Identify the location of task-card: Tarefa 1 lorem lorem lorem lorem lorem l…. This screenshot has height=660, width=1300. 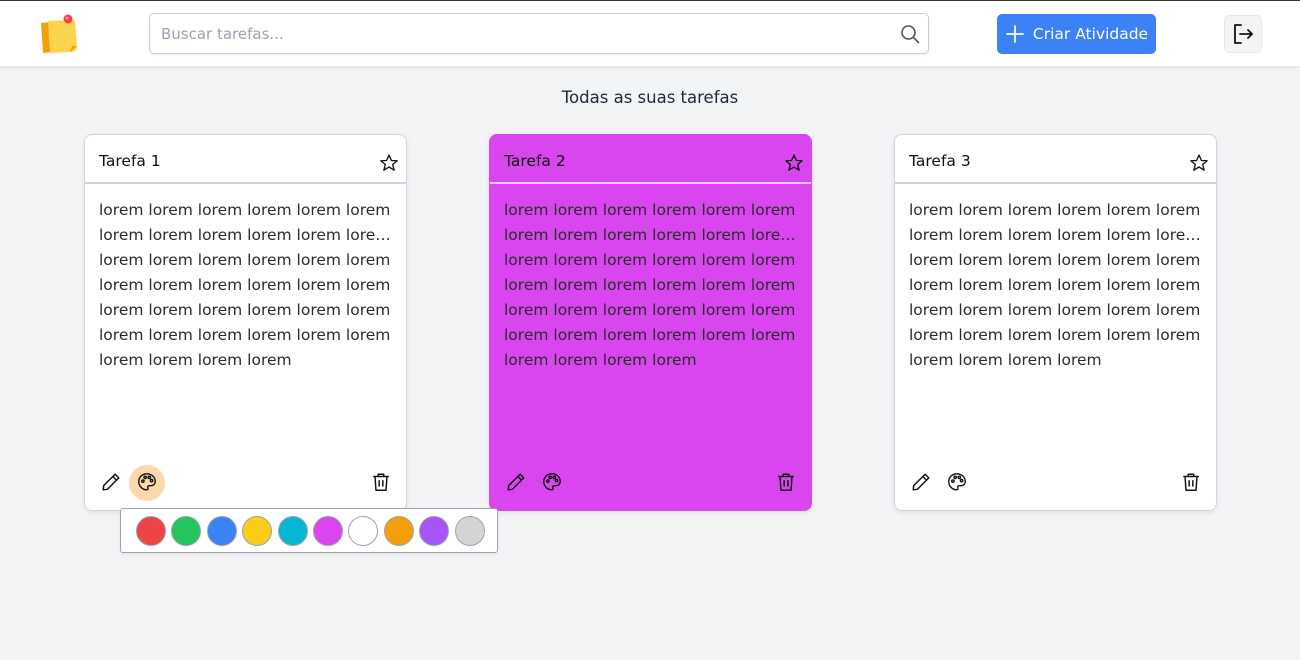
(245, 322).